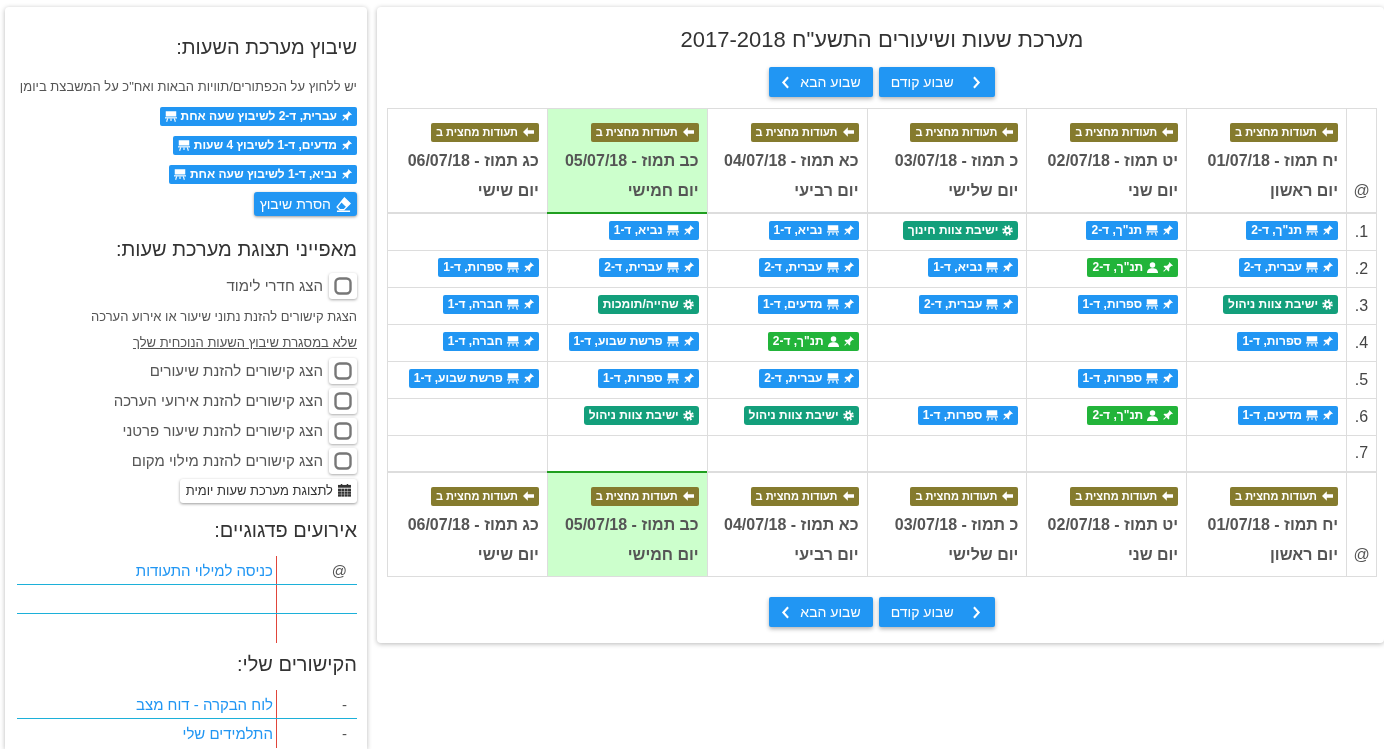 This screenshot has height=749, width=1384. What do you see at coordinates (956, 525) in the screenshot?
I see `date-text: כ תמוז - 03/07/18` at bounding box center [956, 525].